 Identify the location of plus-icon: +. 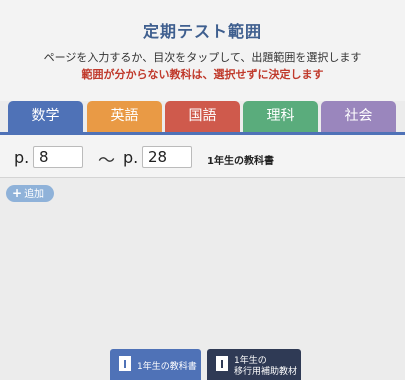
(17, 193).